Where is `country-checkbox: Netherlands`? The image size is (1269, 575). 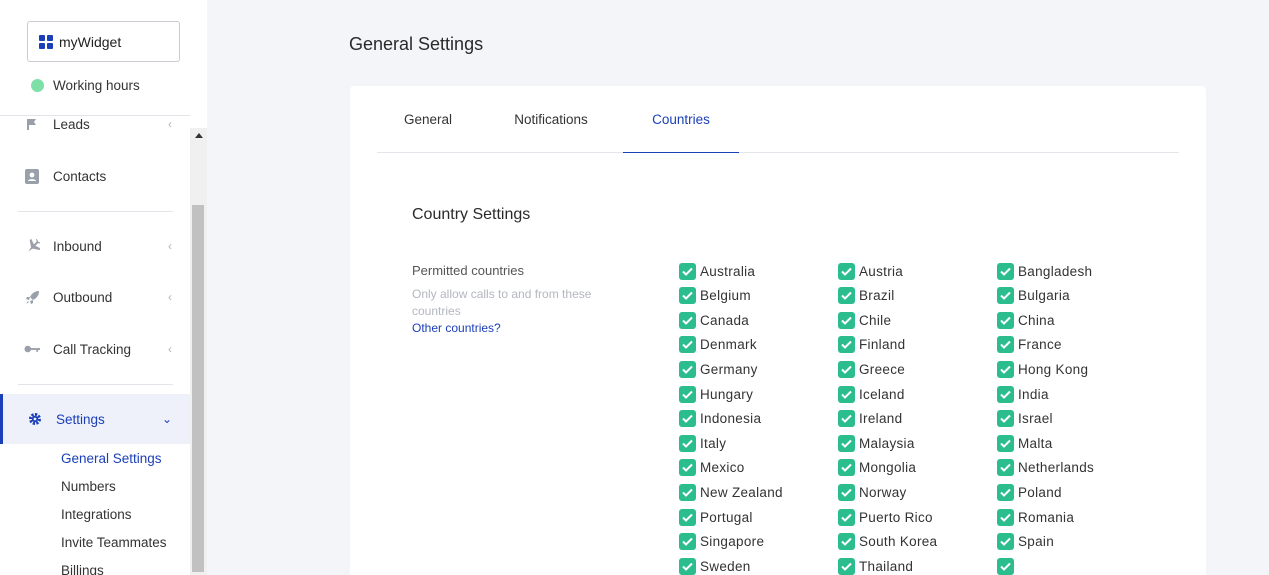 country-checkbox: Netherlands is located at coordinates (1045, 468).